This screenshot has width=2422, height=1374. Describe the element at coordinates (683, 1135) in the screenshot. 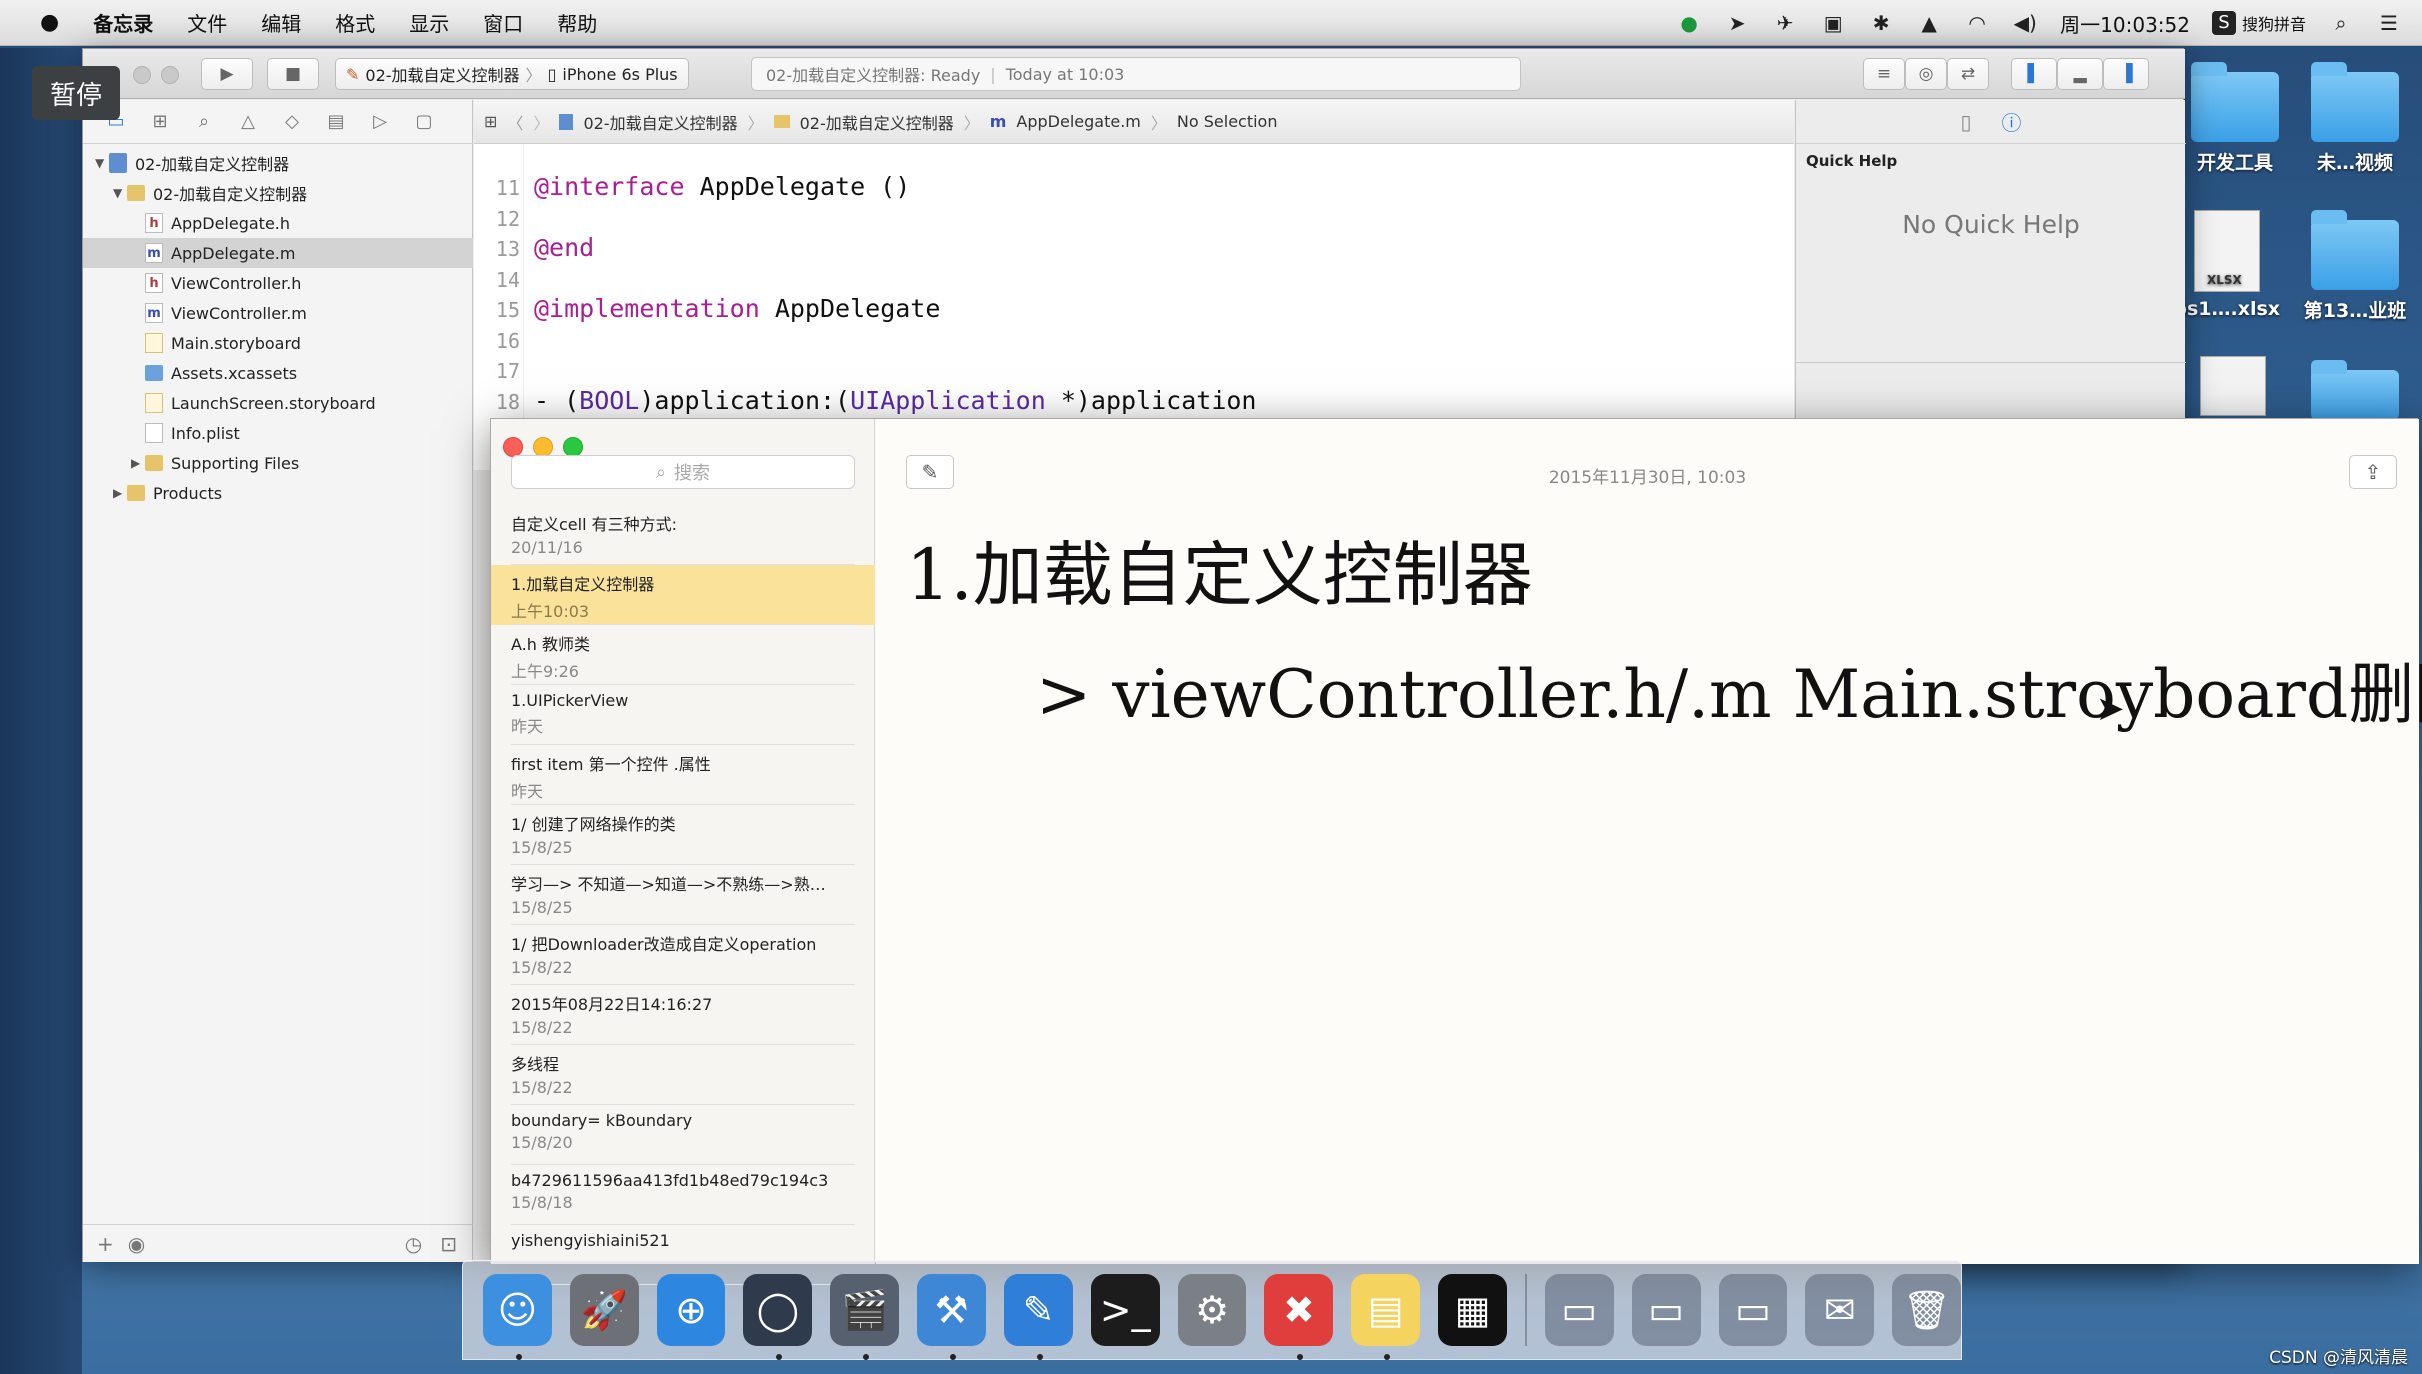

I see `note-list-item: boundary= kBoundary 15/8/20` at that location.